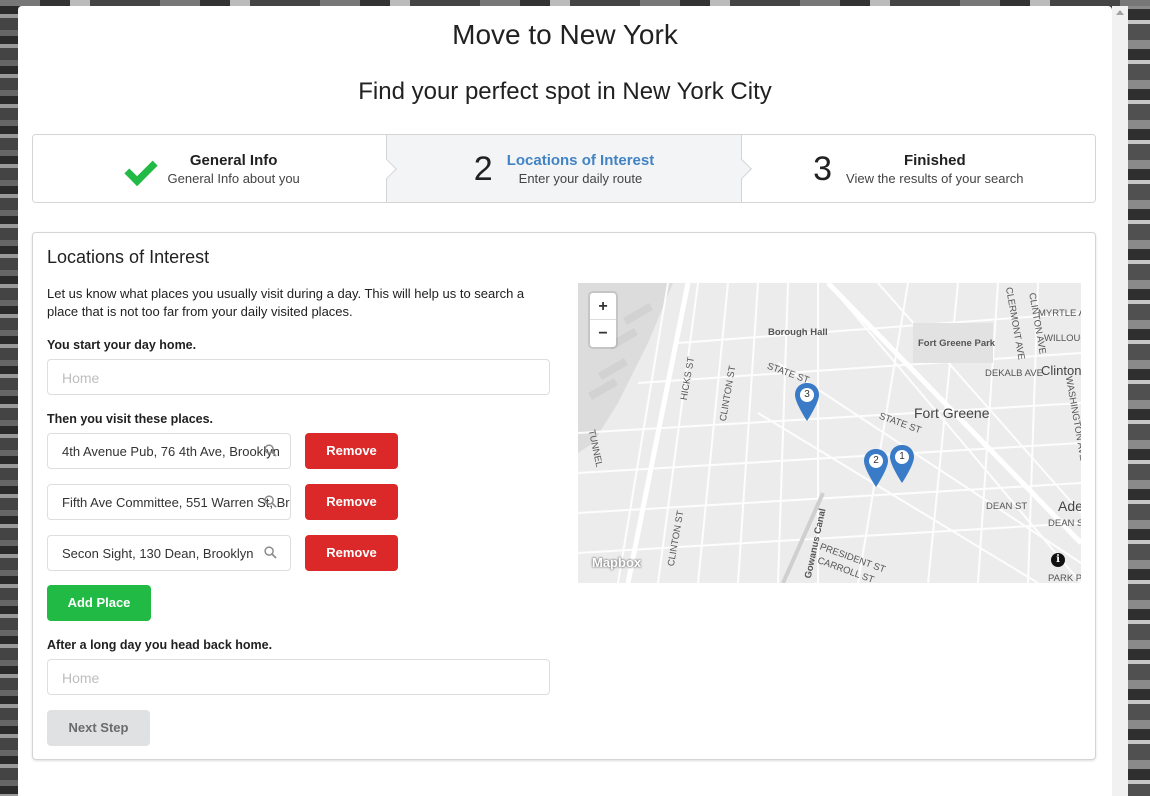 This screenshot has height=796, width=1150. Describe the element at coordinates (1014, 373) in the screenshot. I see `map-label: DEKALB AVE` at that location.